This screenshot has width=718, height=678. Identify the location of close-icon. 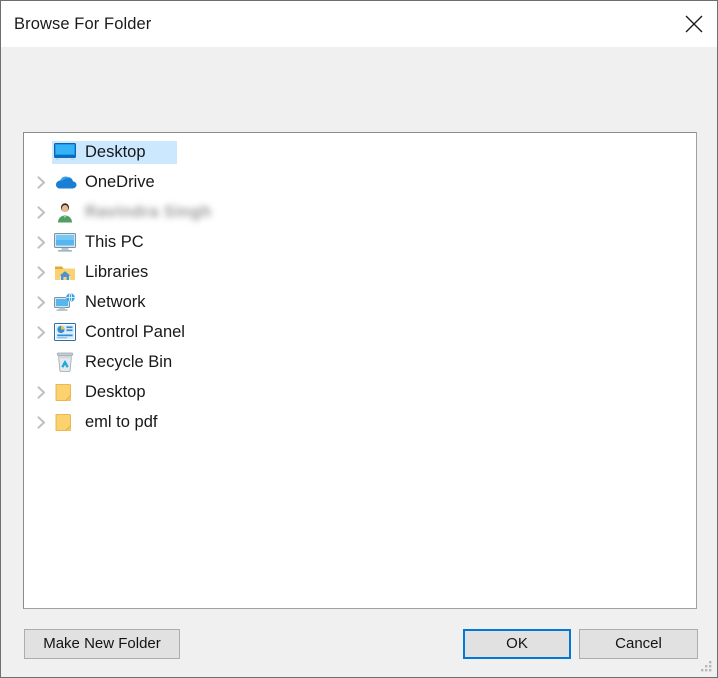
(694, 24).